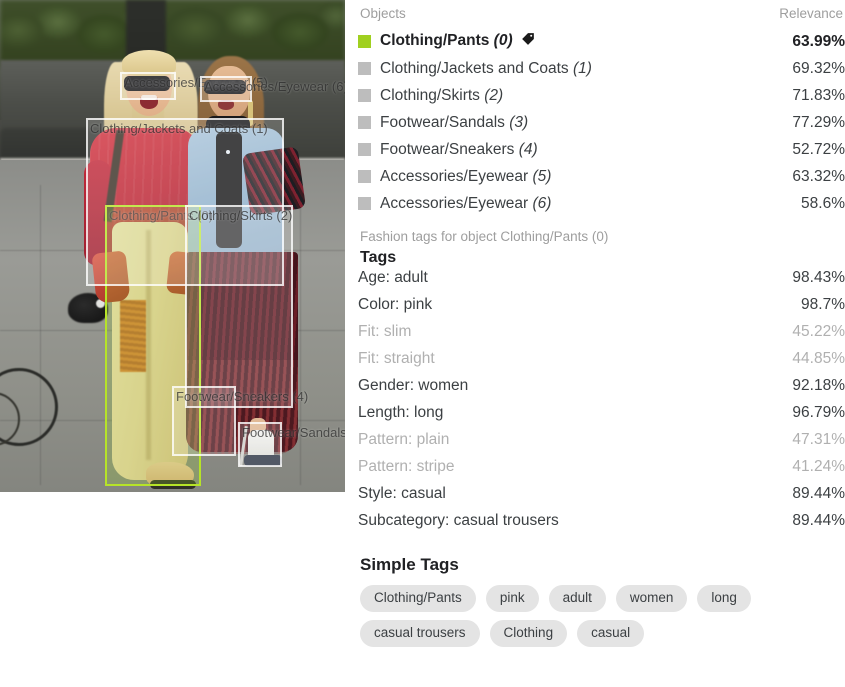  Describe the element at coordinates (274, 86) in the screenshot. I see `bounding-box-label: Accessories/Eyewear (6)` at that location.